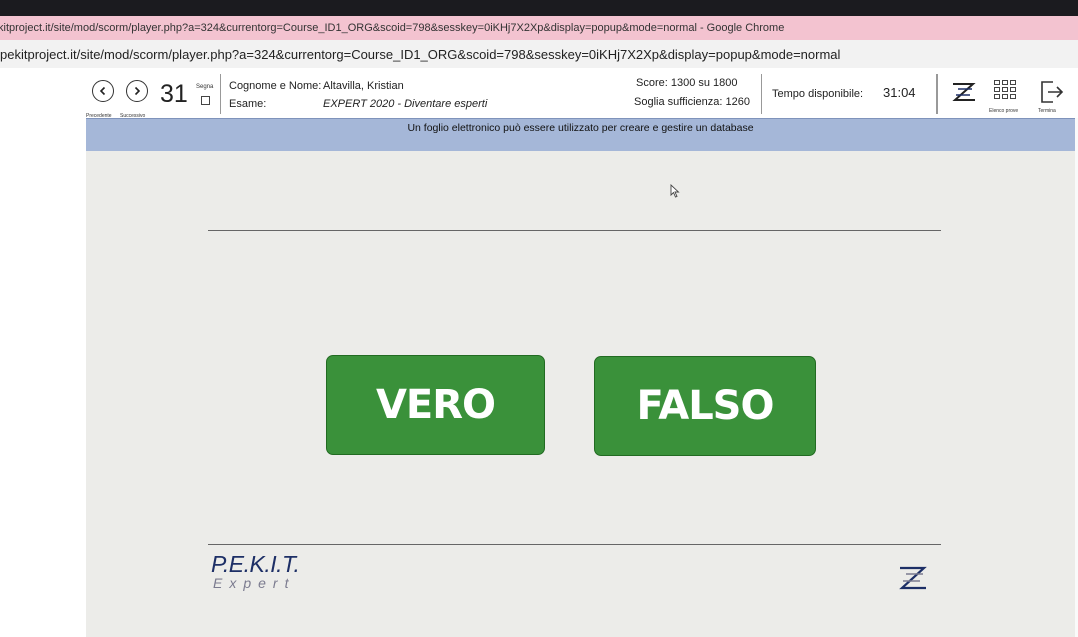 This screenshot has width=1078, height=637. Describe the element at coordinates (248, 104) in the screenshot. I see `exam-label: Esame:` at that location.